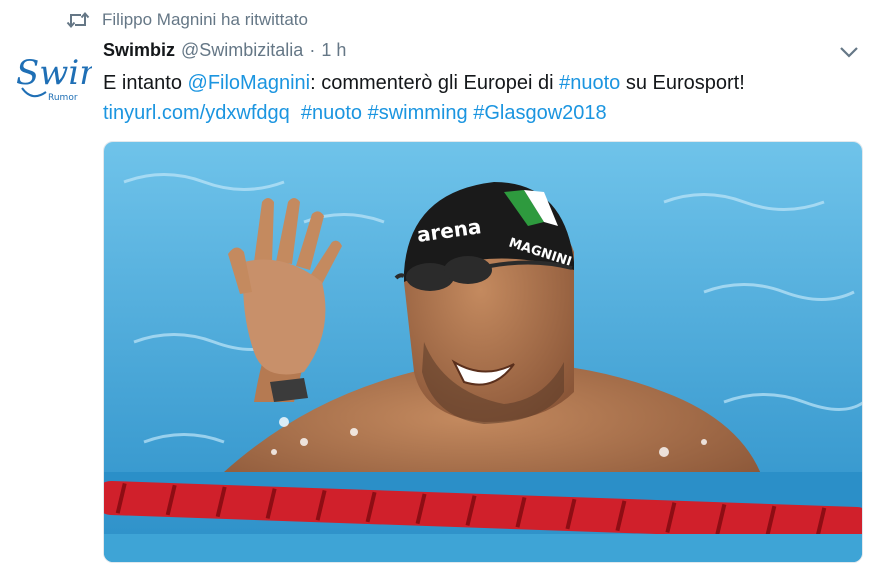 This screenshot has width=873, height=587. Describe the element at coordinates (435, 83) in the screenshot. I see `tweet-text-part: : commenterò gli Europei di` at that location.